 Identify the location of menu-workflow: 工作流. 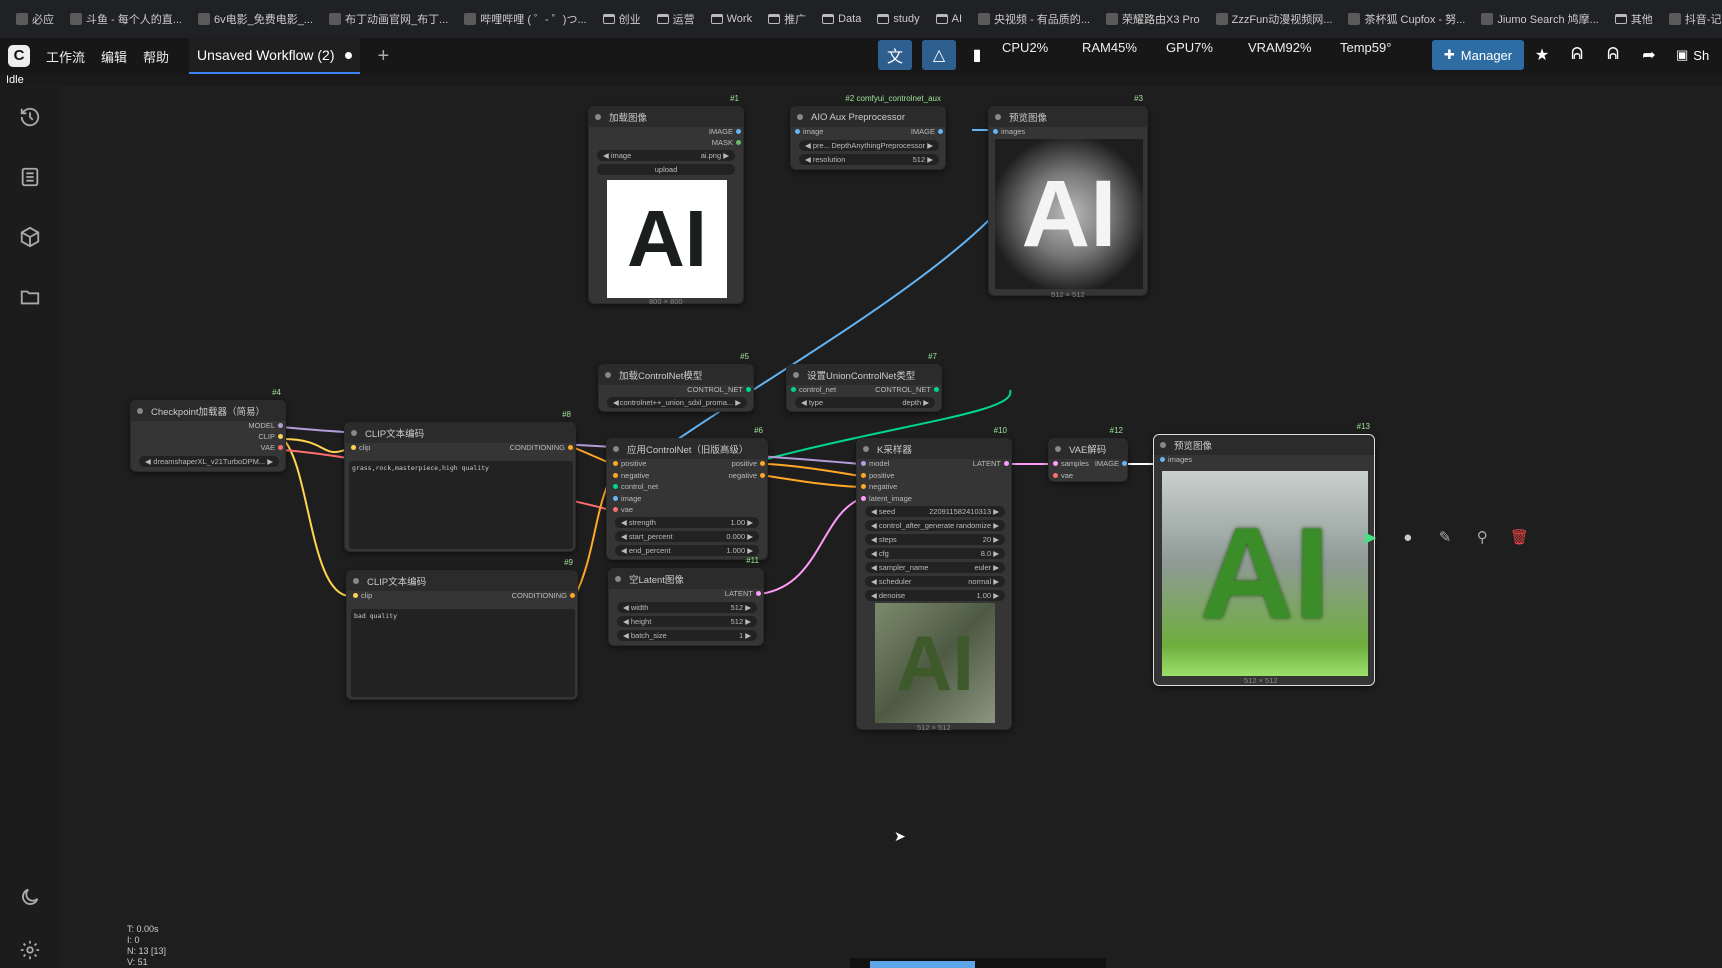
(65, 56).